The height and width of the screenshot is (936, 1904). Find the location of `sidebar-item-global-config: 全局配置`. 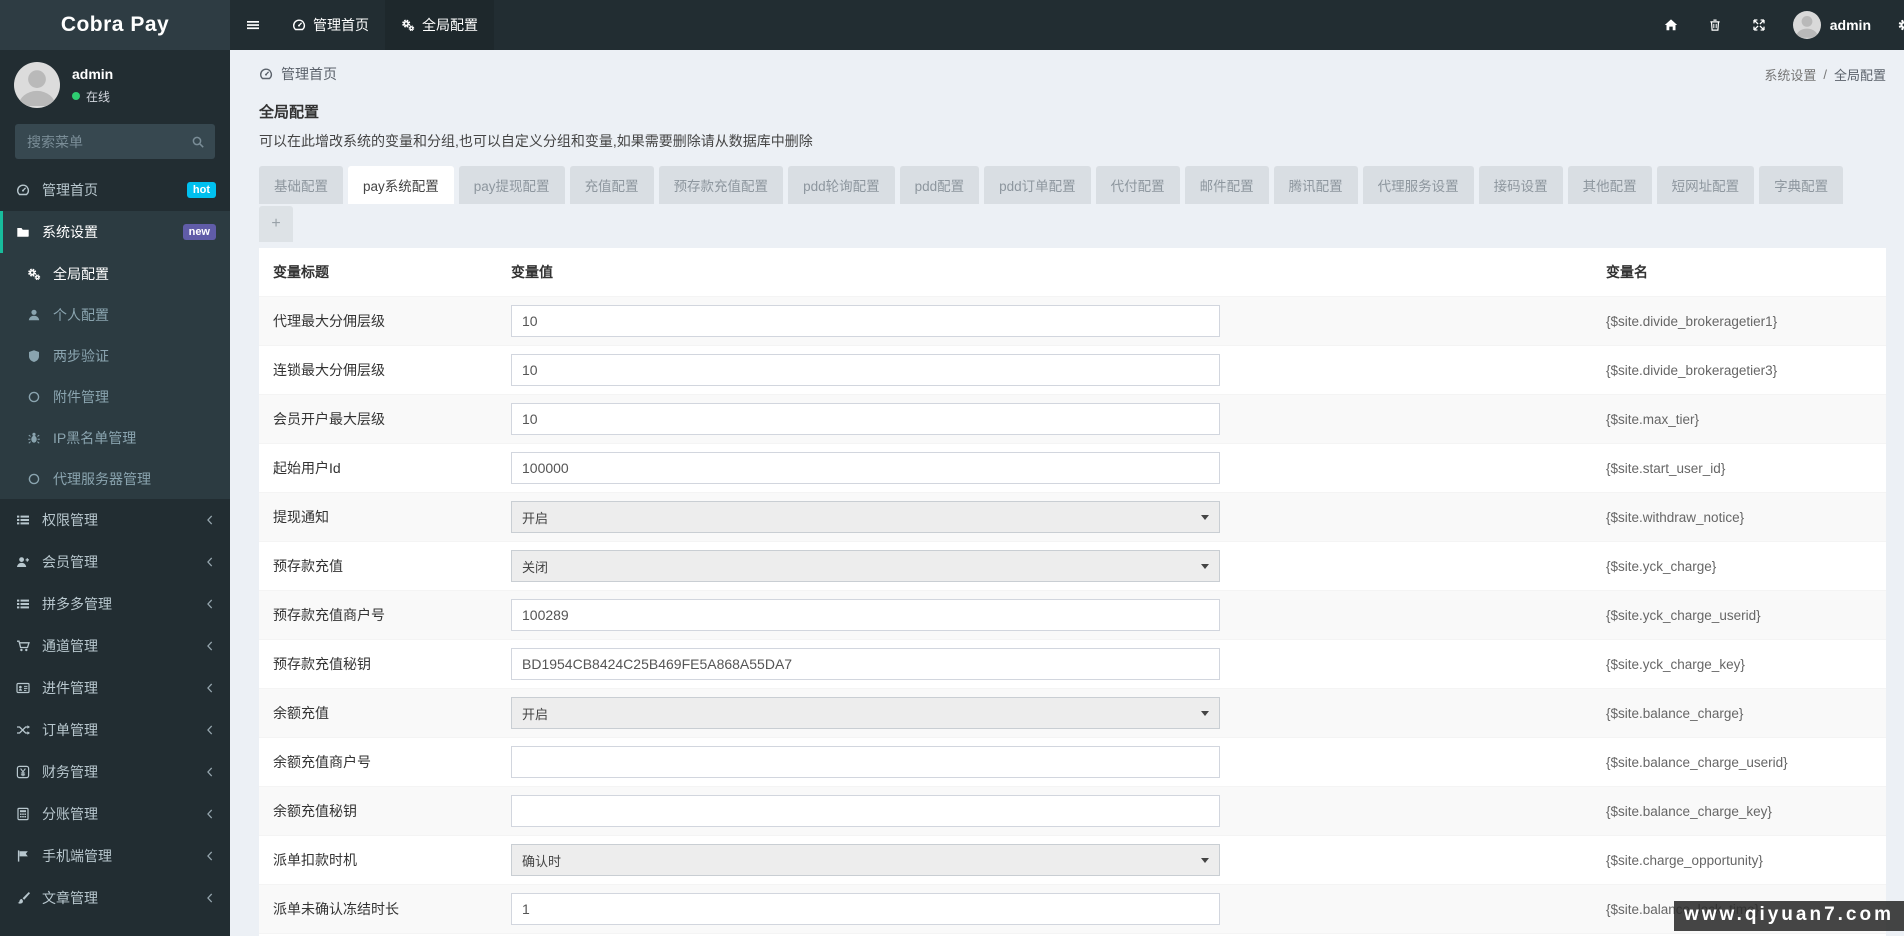

sidebar-item-global-config: 全局配置 is located at coordinates (115, 273).